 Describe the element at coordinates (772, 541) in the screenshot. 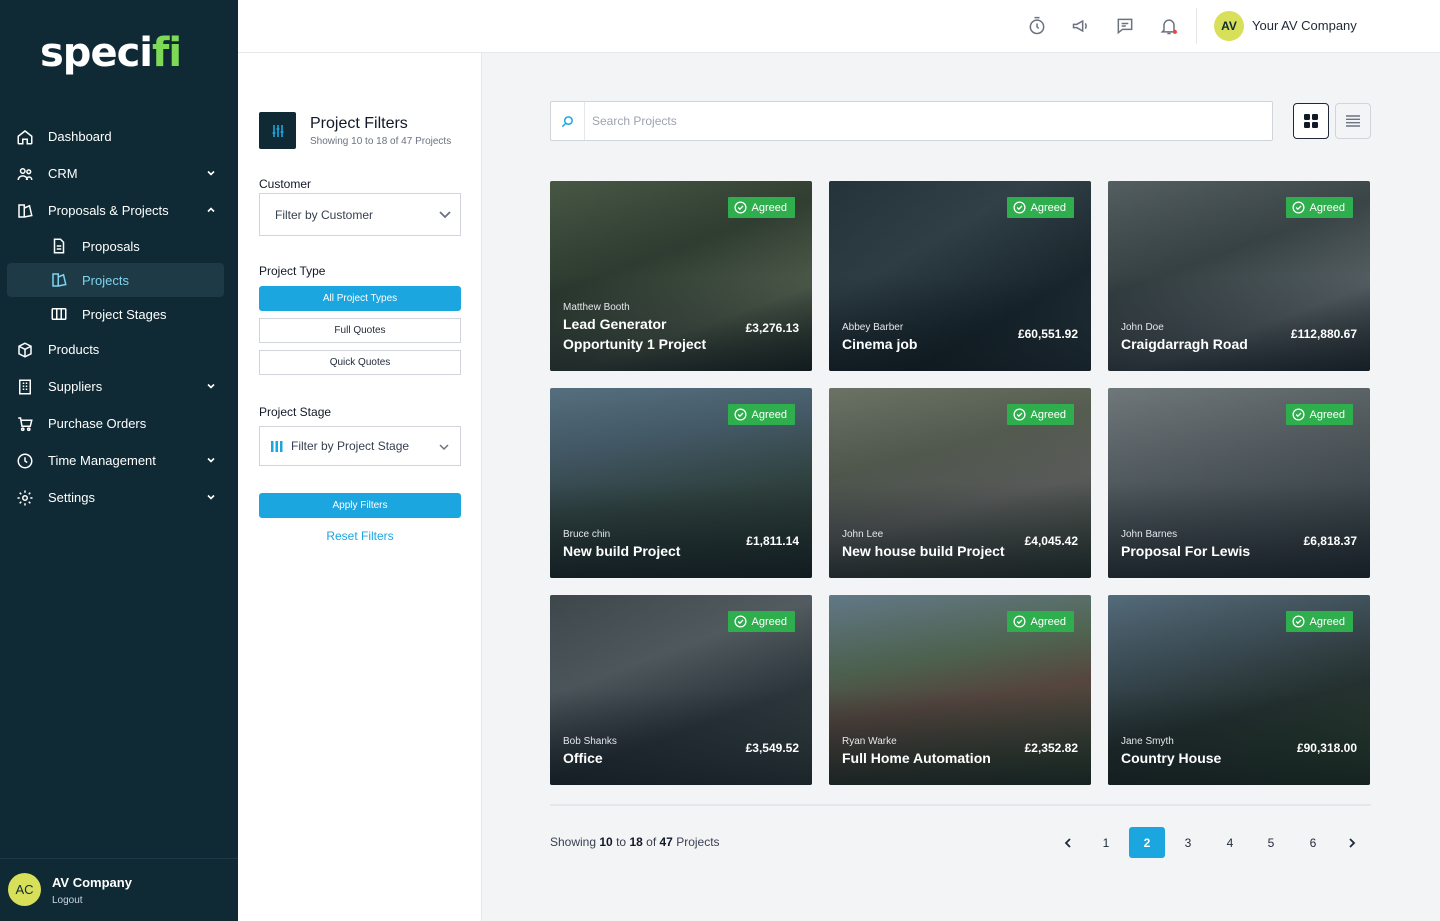

I see `project-price: £1,811.14` at that location.